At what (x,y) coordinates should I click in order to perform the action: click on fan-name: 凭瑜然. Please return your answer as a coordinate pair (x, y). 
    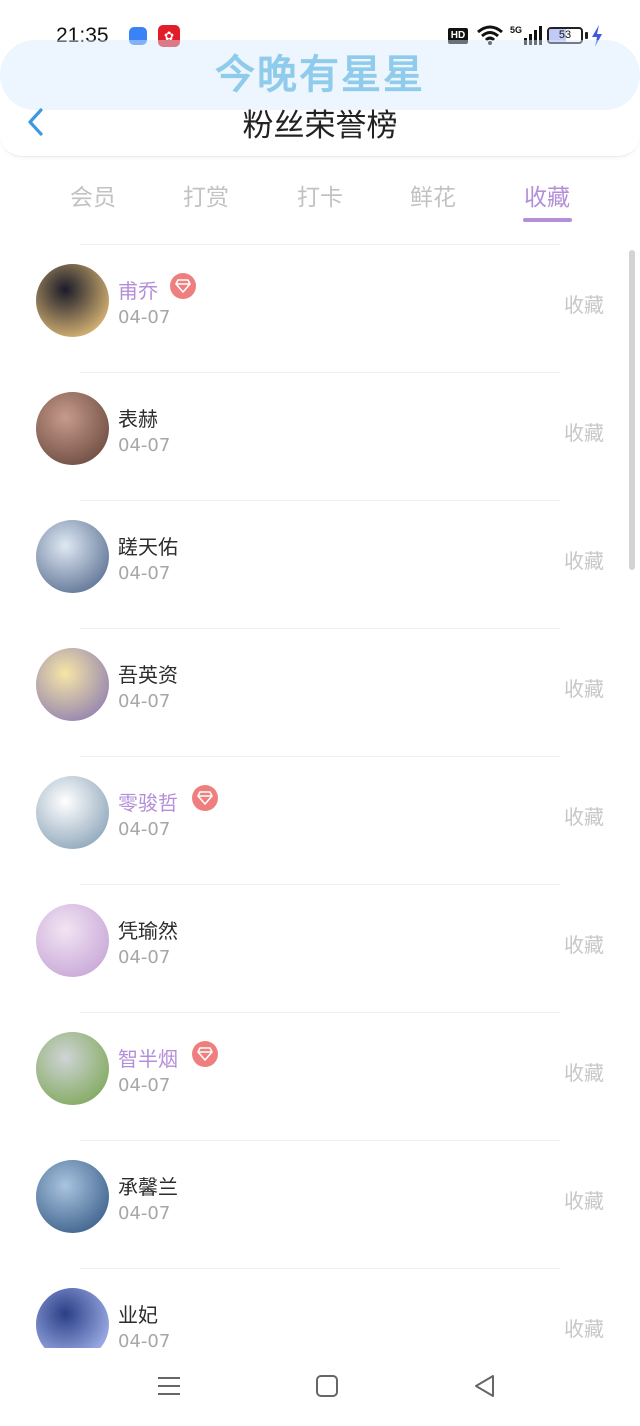
    Looking at the image, I should click on (148, 929).